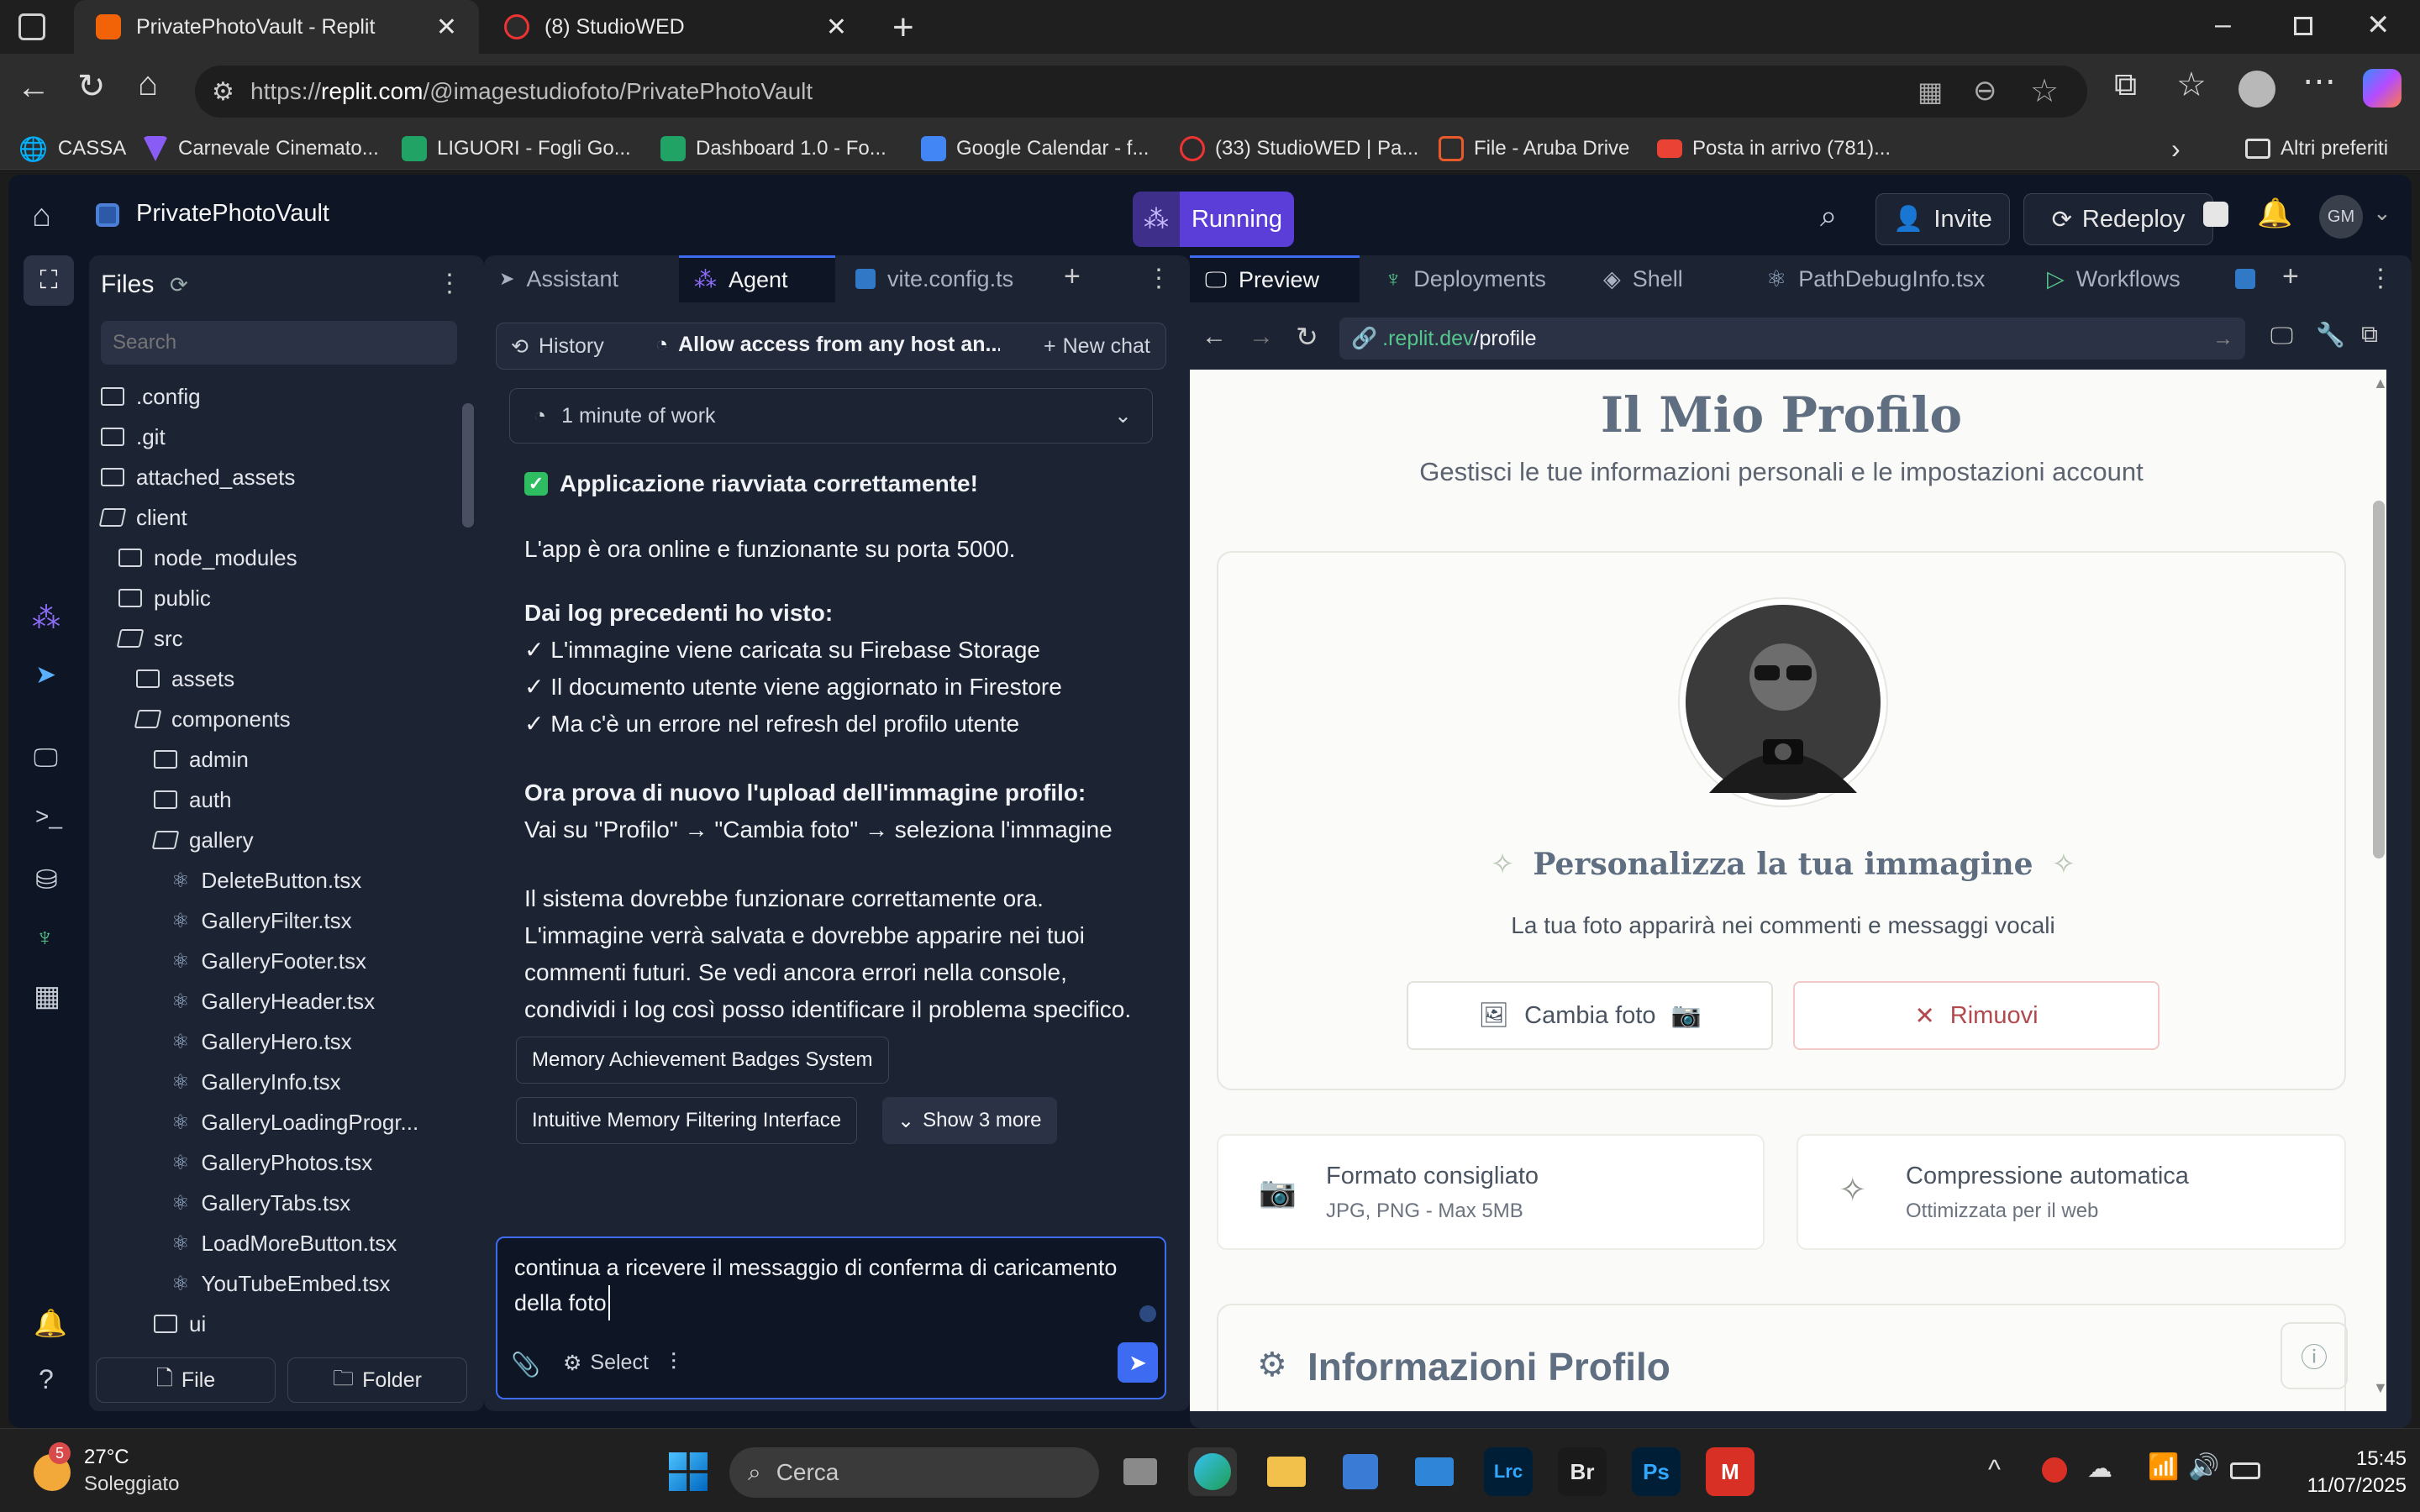 This screenshot has height=1512, width=2420. I want to click on bridge-icon: Br, so click(1583, 1471).